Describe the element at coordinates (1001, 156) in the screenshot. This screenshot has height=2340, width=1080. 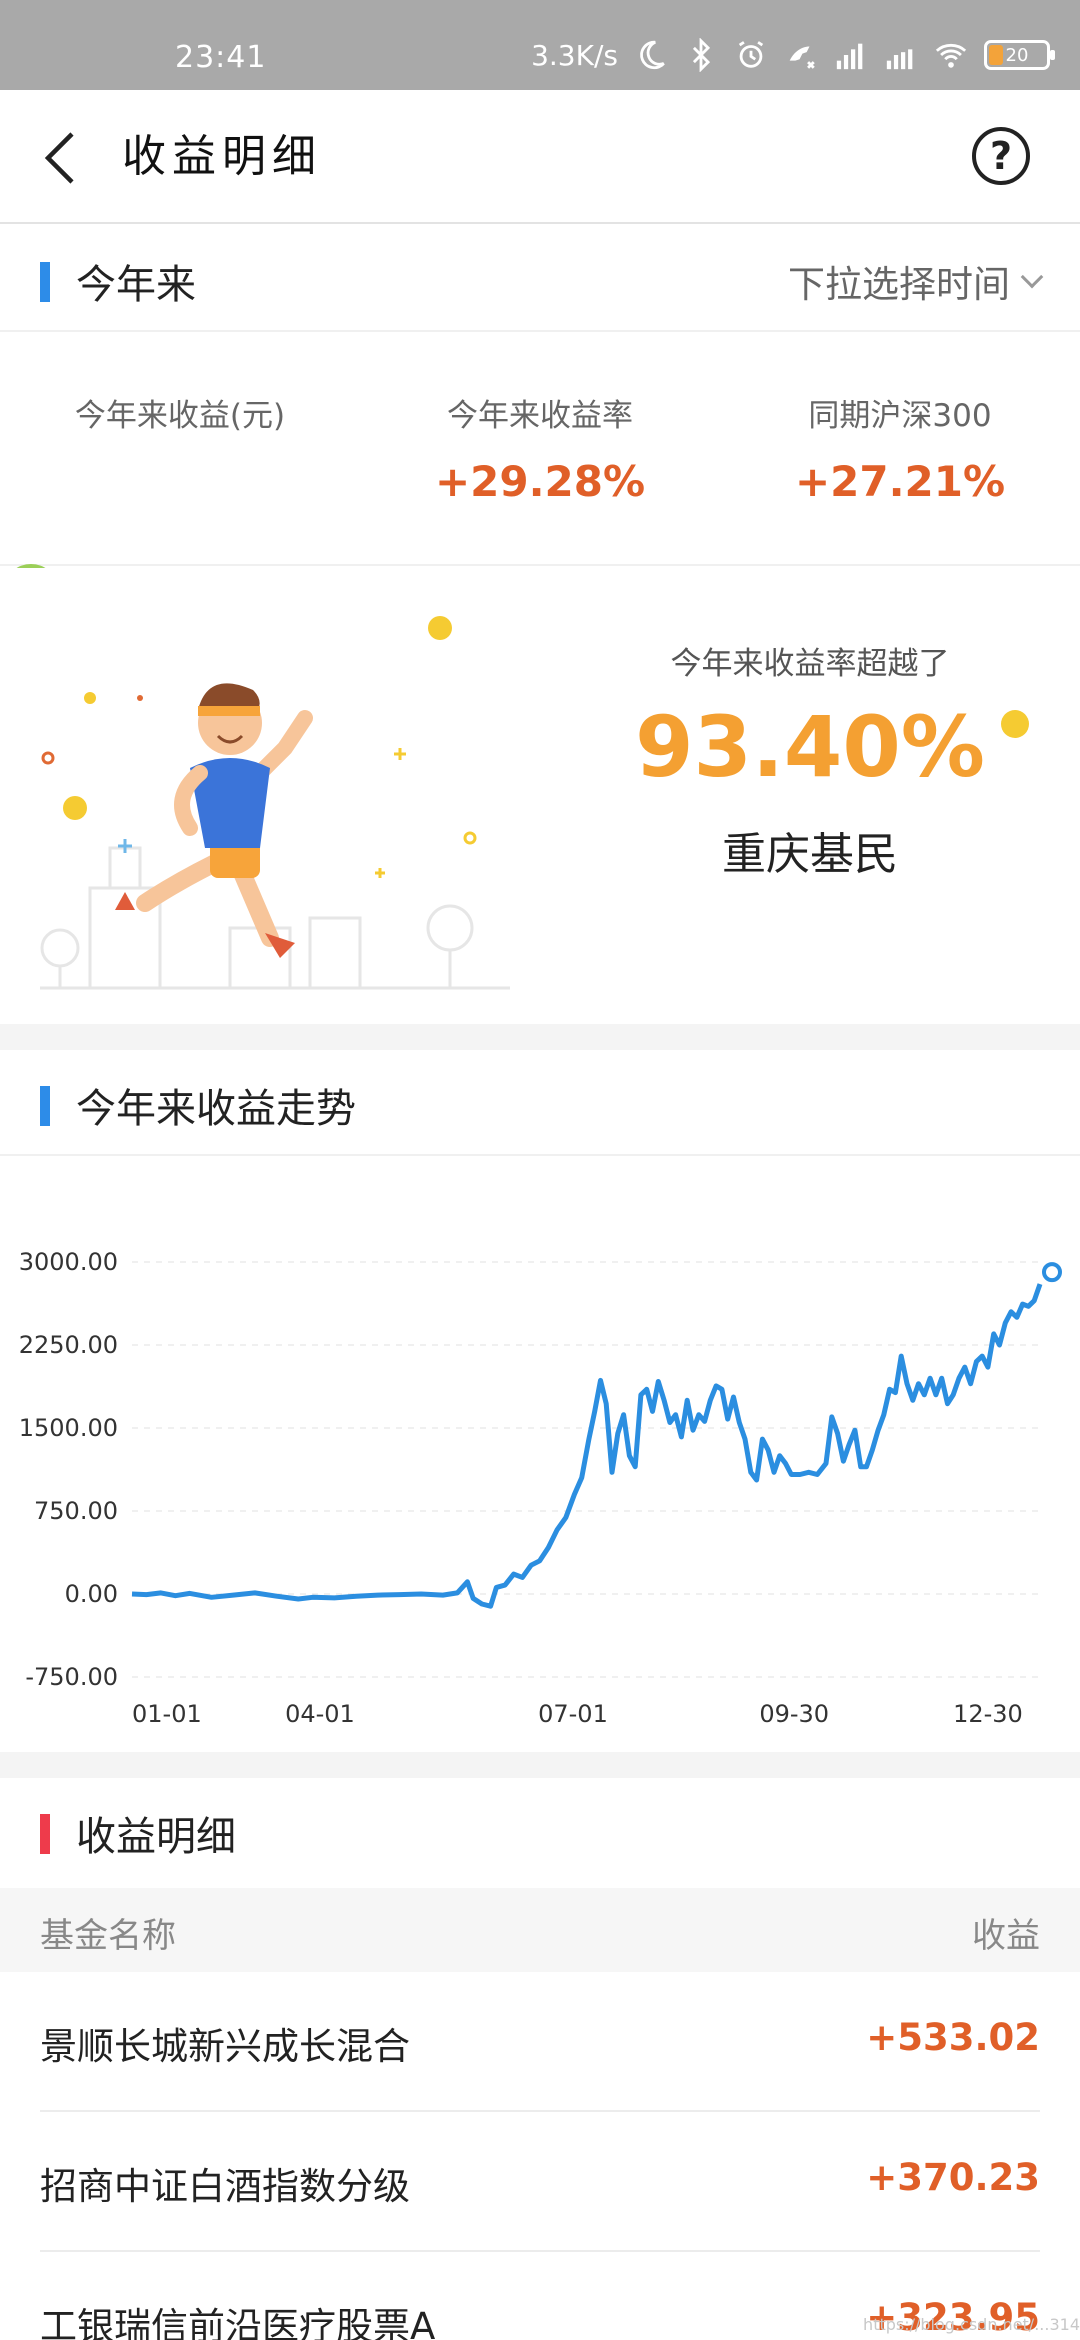
I see `help-icon: ?` at that location.